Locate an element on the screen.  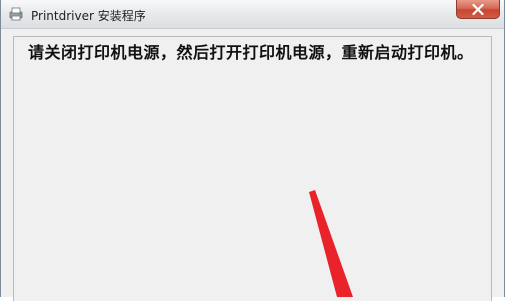
close-button is located at coordinates (478, 9).